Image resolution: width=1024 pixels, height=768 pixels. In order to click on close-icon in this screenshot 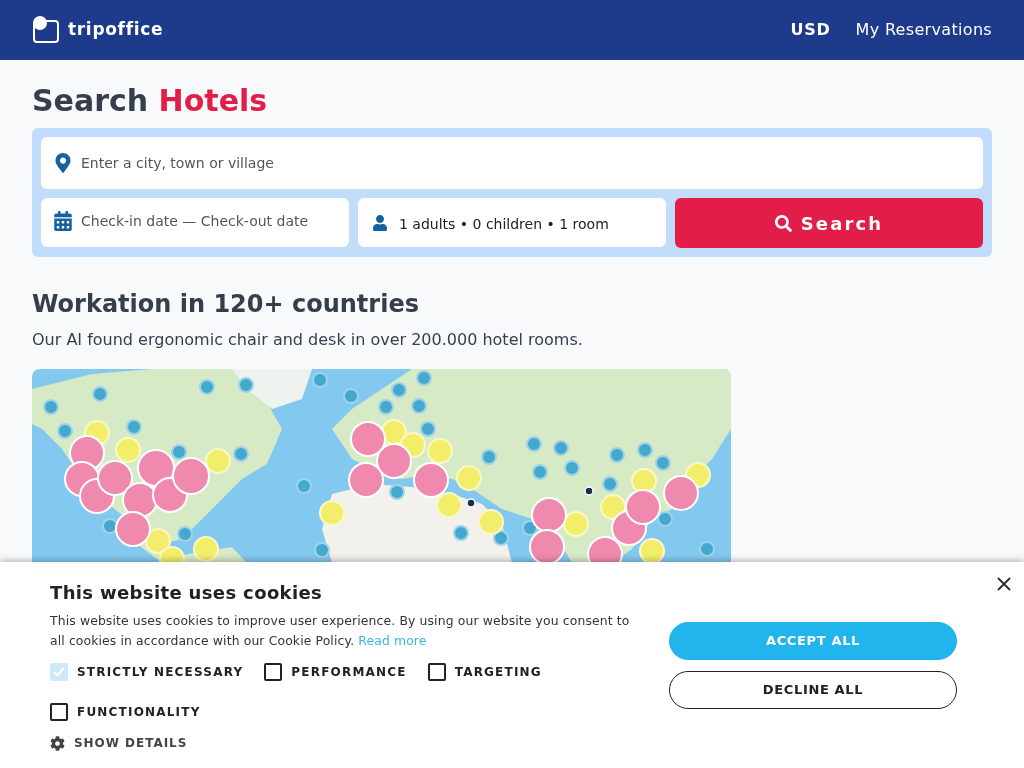, I will do `click(1004, 584)`.